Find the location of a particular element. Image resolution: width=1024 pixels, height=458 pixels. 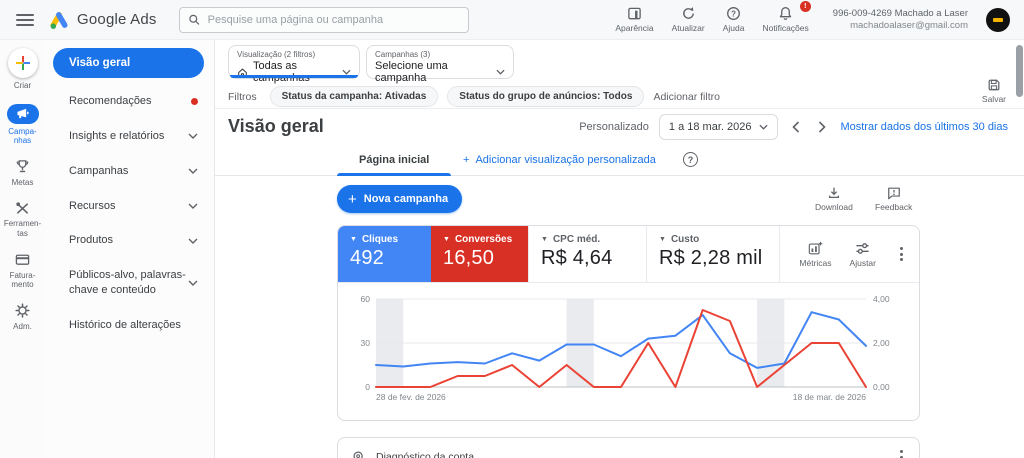

sidebar-change-history-label: Histórico de alterações is located at coordinates (125, 324).